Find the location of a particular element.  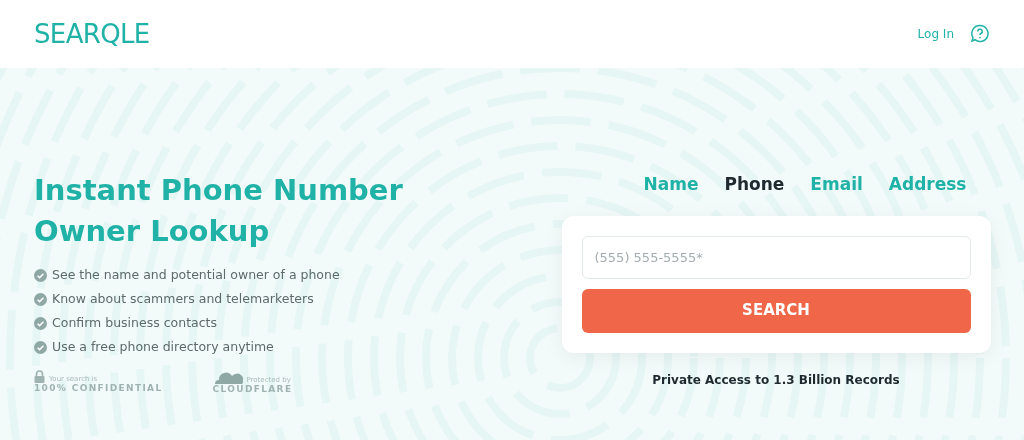

search-tab: Email is located at coordinates (836, 185).